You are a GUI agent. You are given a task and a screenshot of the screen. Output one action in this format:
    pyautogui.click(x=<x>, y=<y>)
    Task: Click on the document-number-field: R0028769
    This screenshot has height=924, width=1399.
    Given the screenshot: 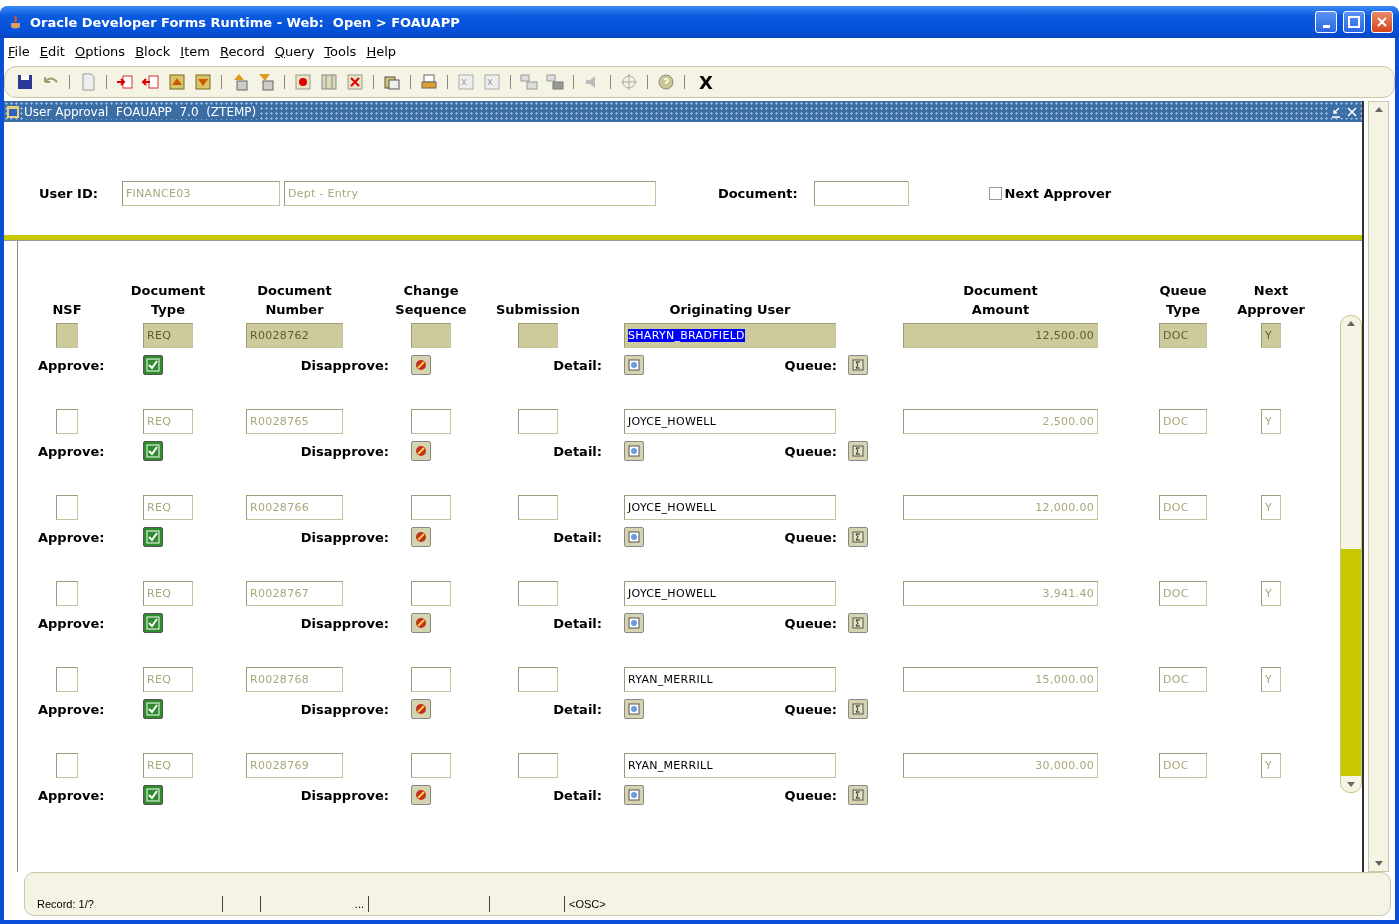 What is the action you would take?
    pyautogui.click(x=294, y=765)
    